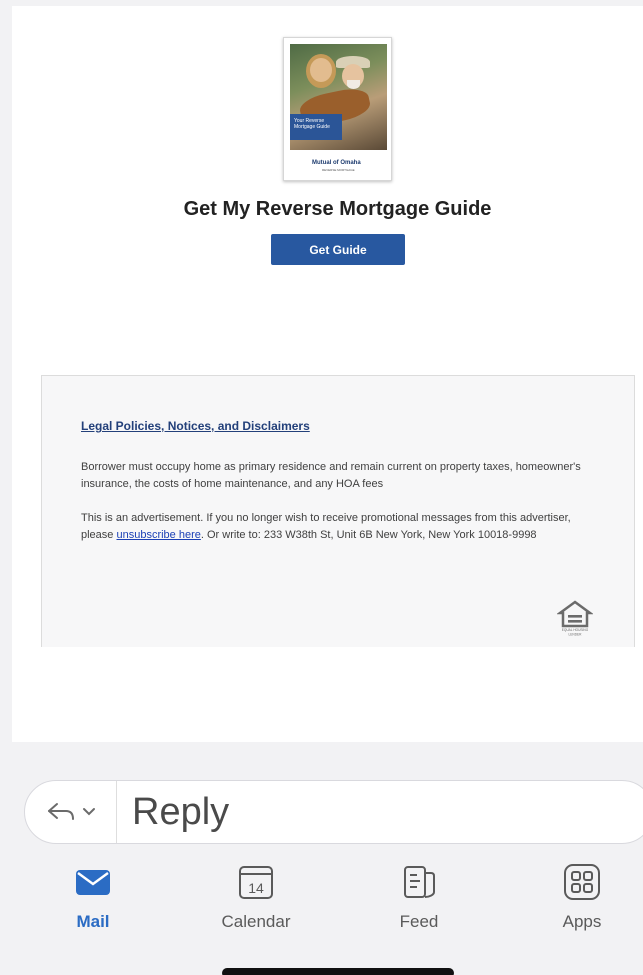  I want to click on svg-text: EQUAL HOUSING, so click(575, 630).